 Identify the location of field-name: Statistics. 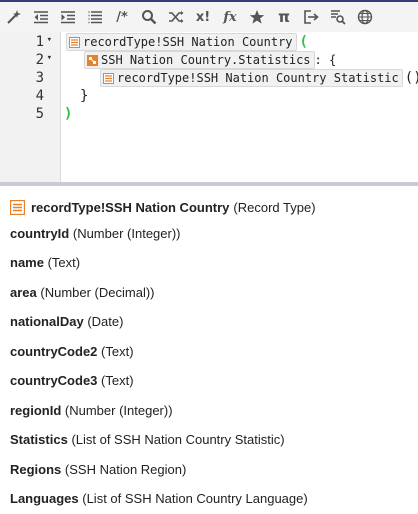
(39, 439).